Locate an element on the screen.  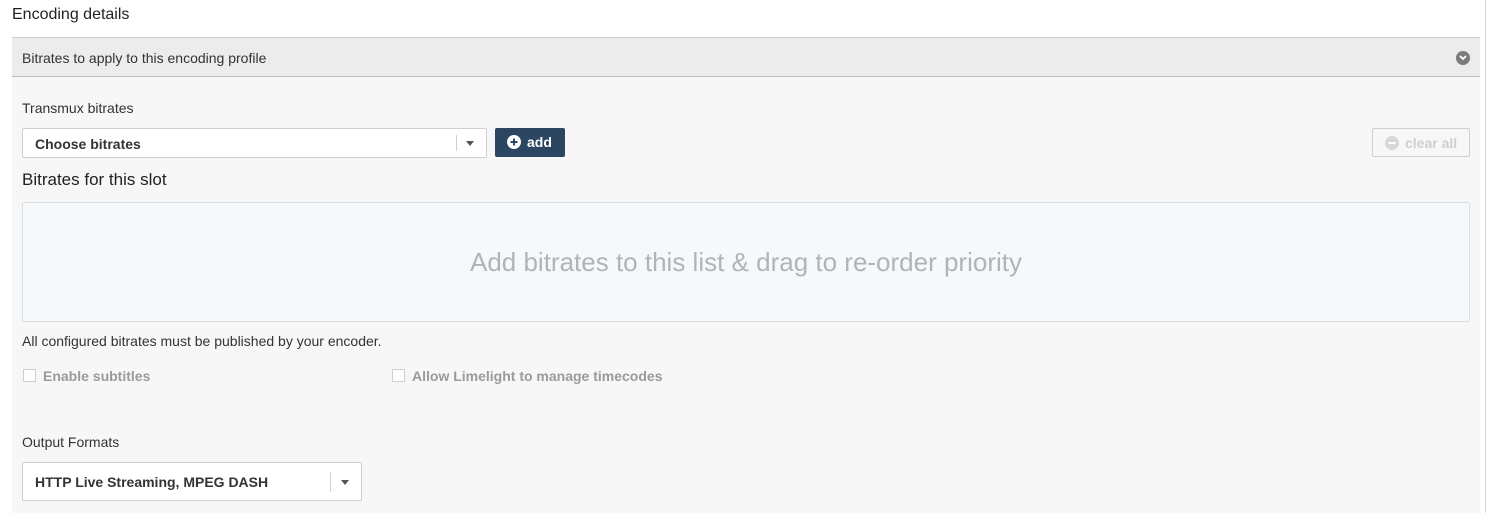
bitrates-select-value: Choose bitrates is located at coordinates (88, 144).